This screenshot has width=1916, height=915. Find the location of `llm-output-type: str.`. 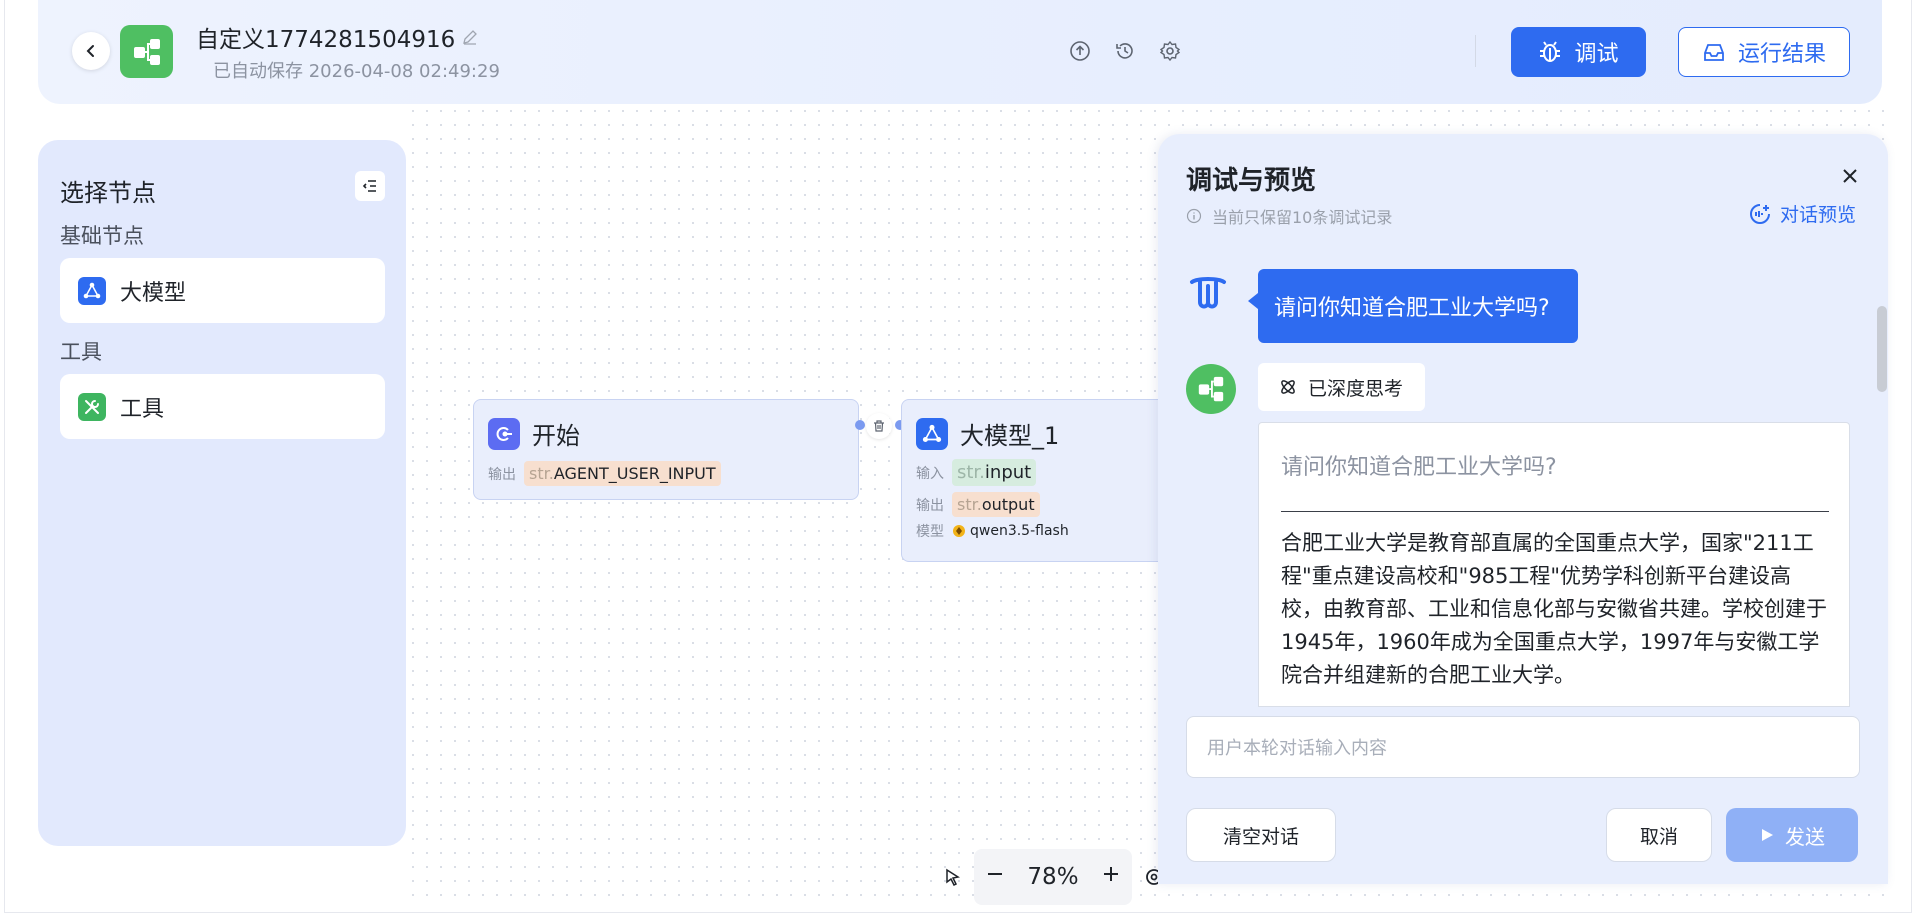

llm-output-type: str. is located at coordinates (969, 504).